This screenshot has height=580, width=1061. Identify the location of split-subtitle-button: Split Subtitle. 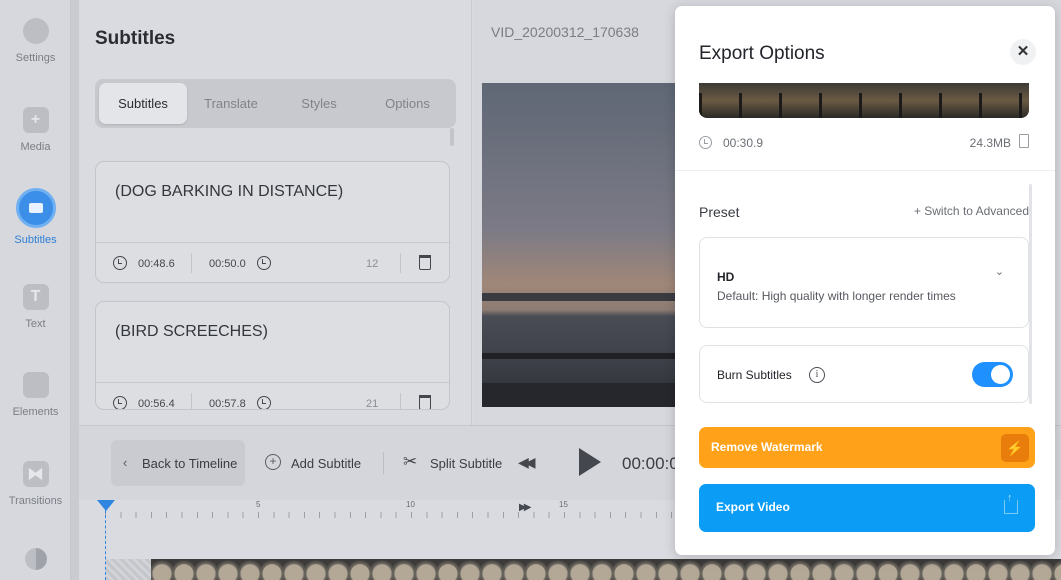
(466, 463).